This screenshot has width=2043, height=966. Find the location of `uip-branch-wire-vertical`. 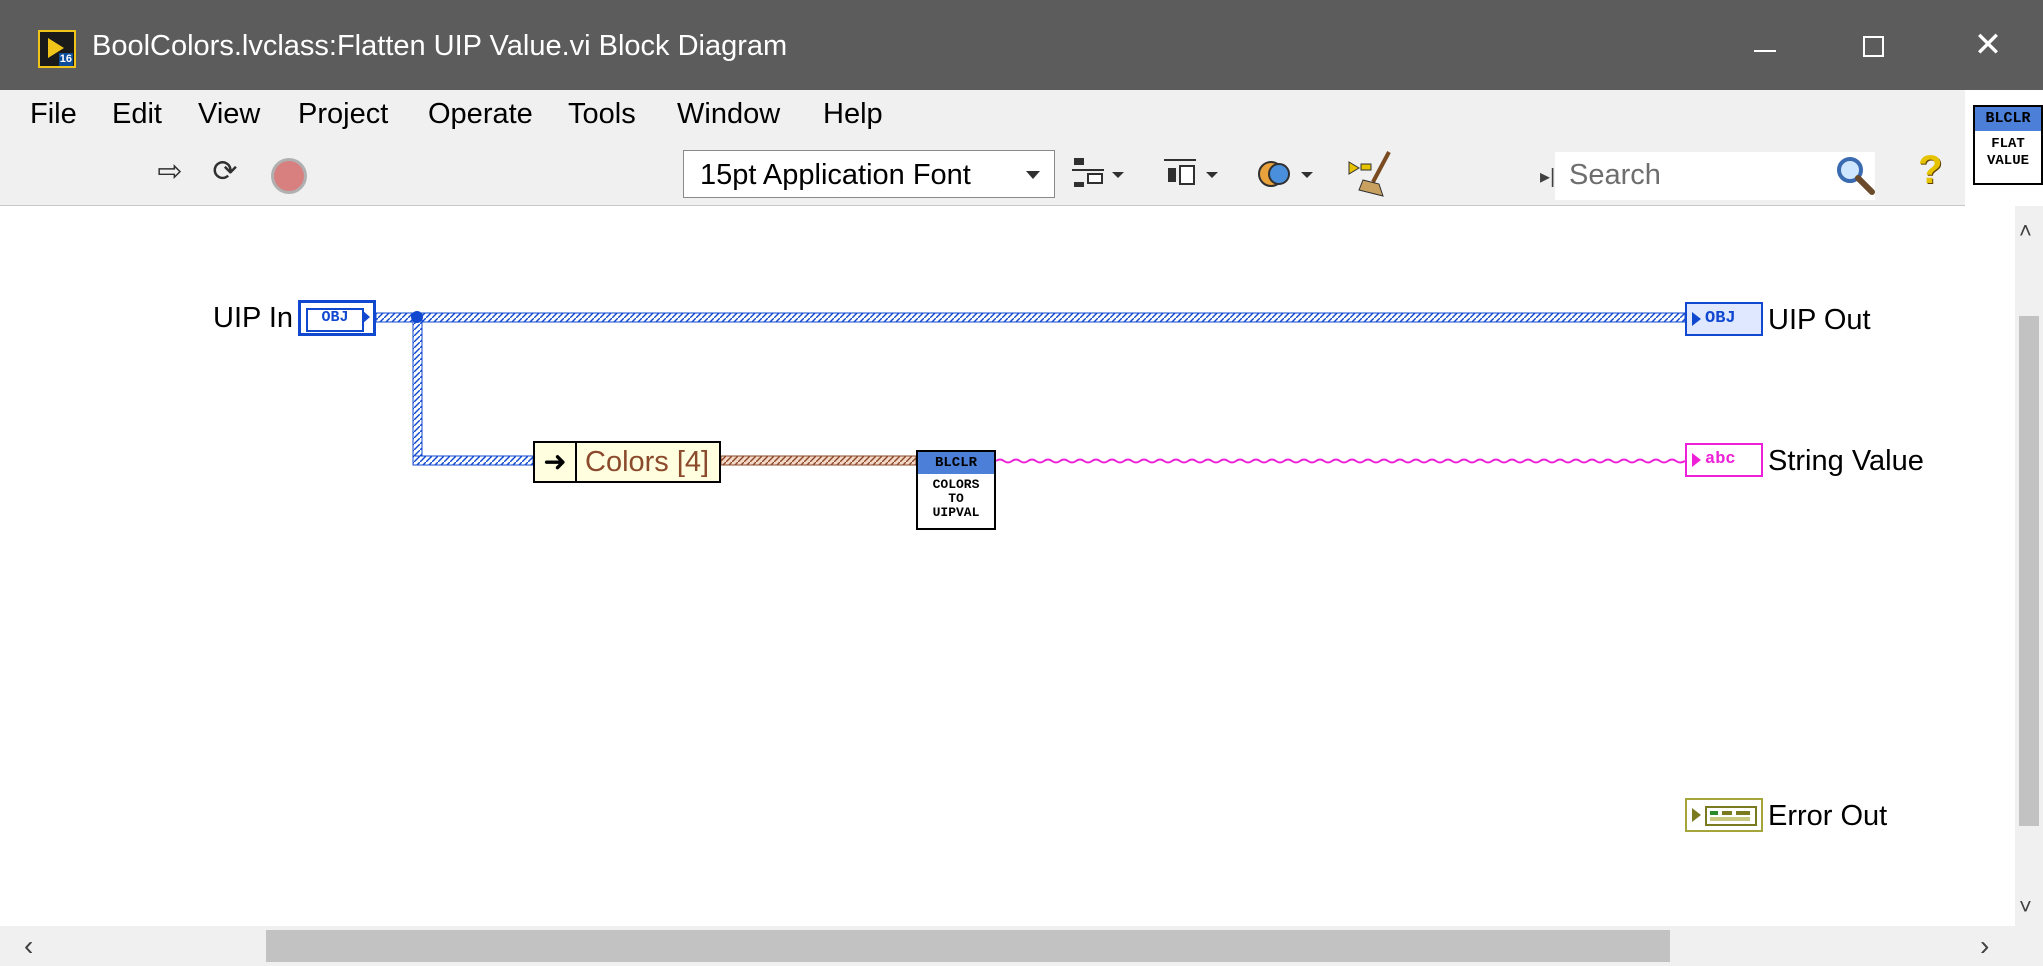

uip-branch-wire-vertical is located at coordinates (417, 389).